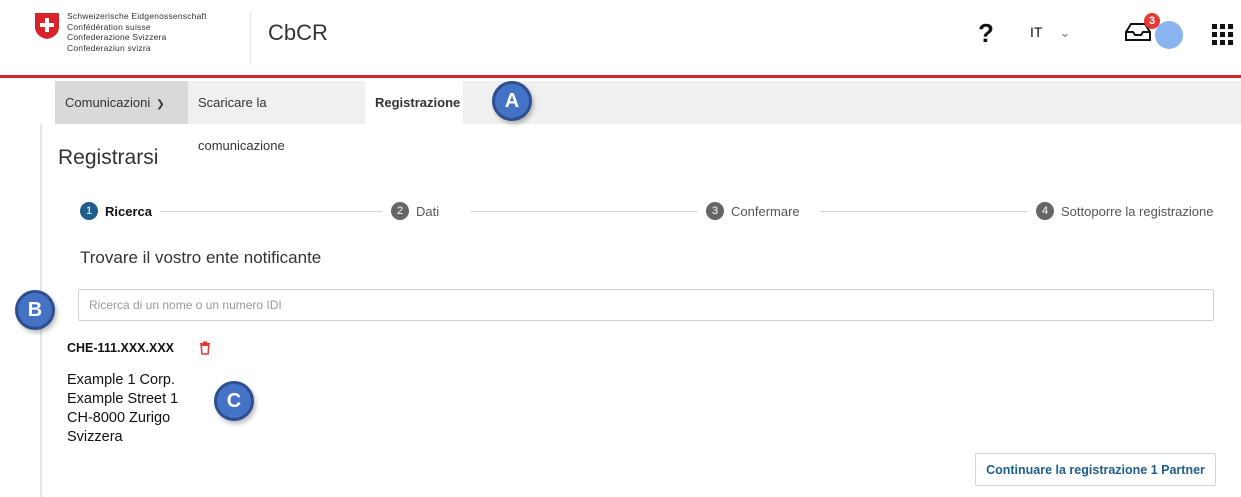 The height and width of the screenshot is (497, 1241). What do you see at coordinates (1222, 34) in the screenshot?
I see `apps-grid-icon` at bounding box center [1222, 34].